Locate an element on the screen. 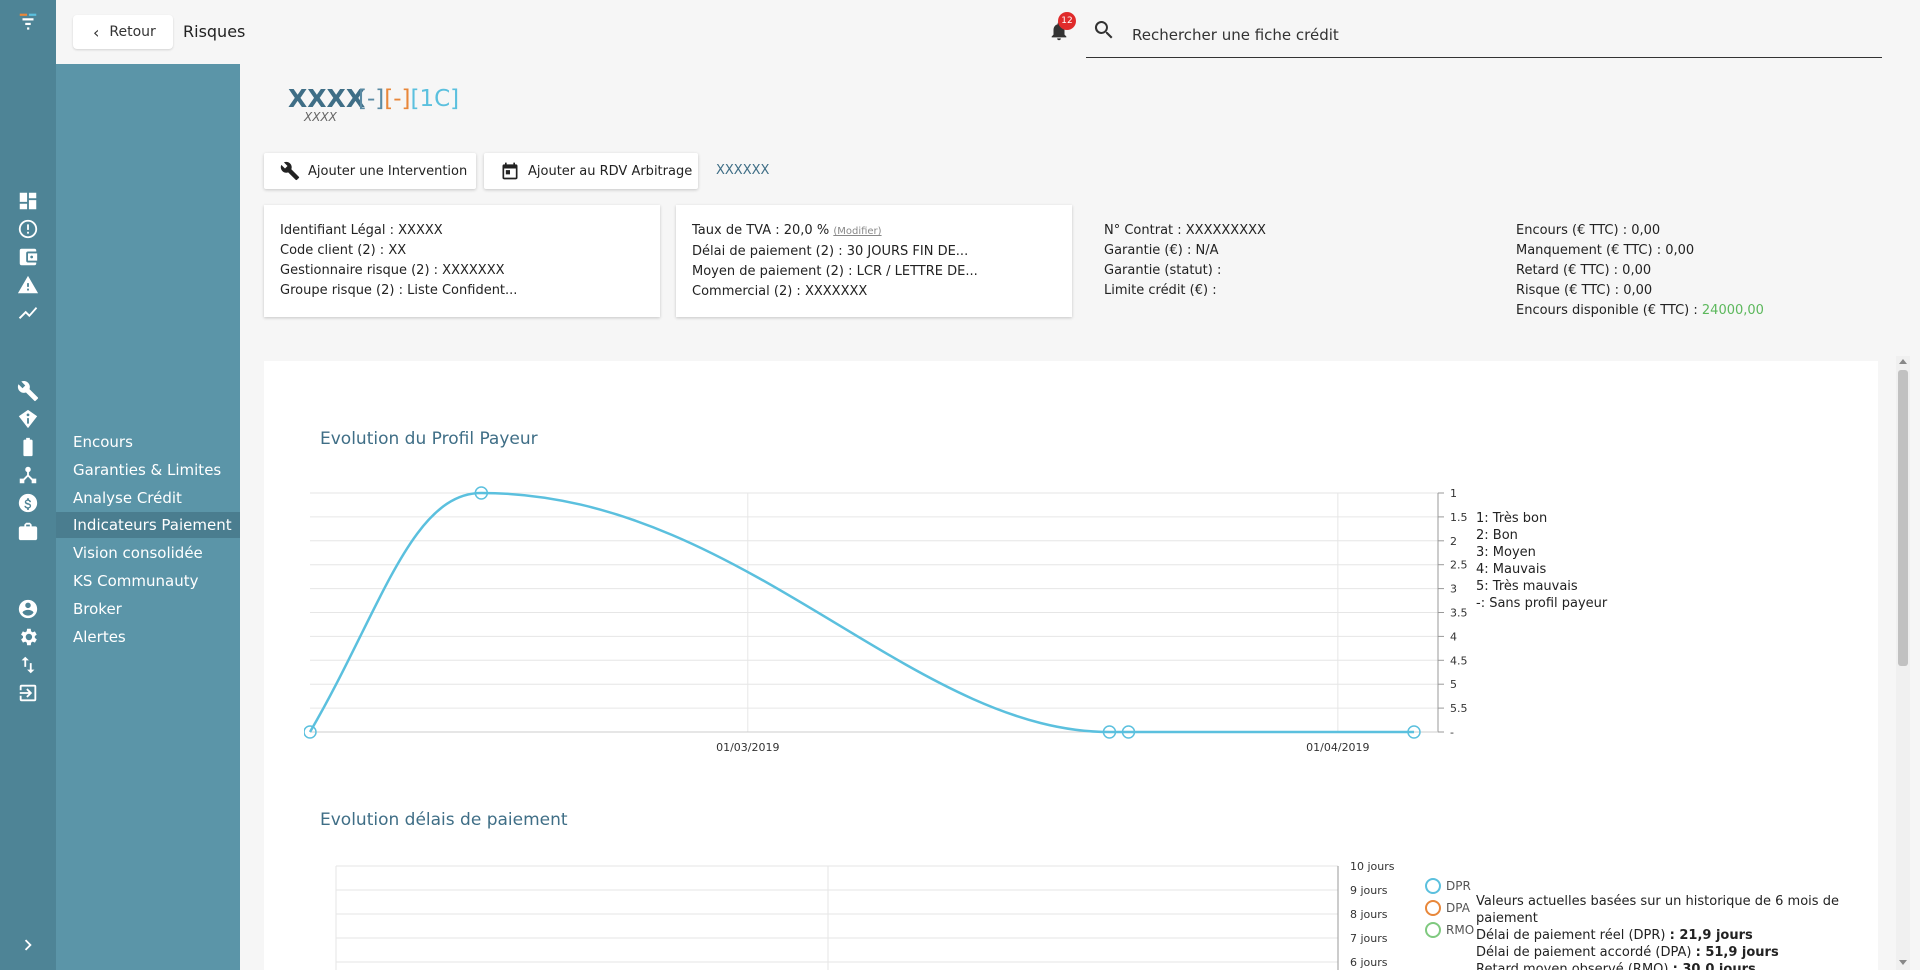 The width and height of the screenshot is (1920, 970). sidebar-item-indicateurs: Indicateurs Paiement is located at coordinates (148, 525).